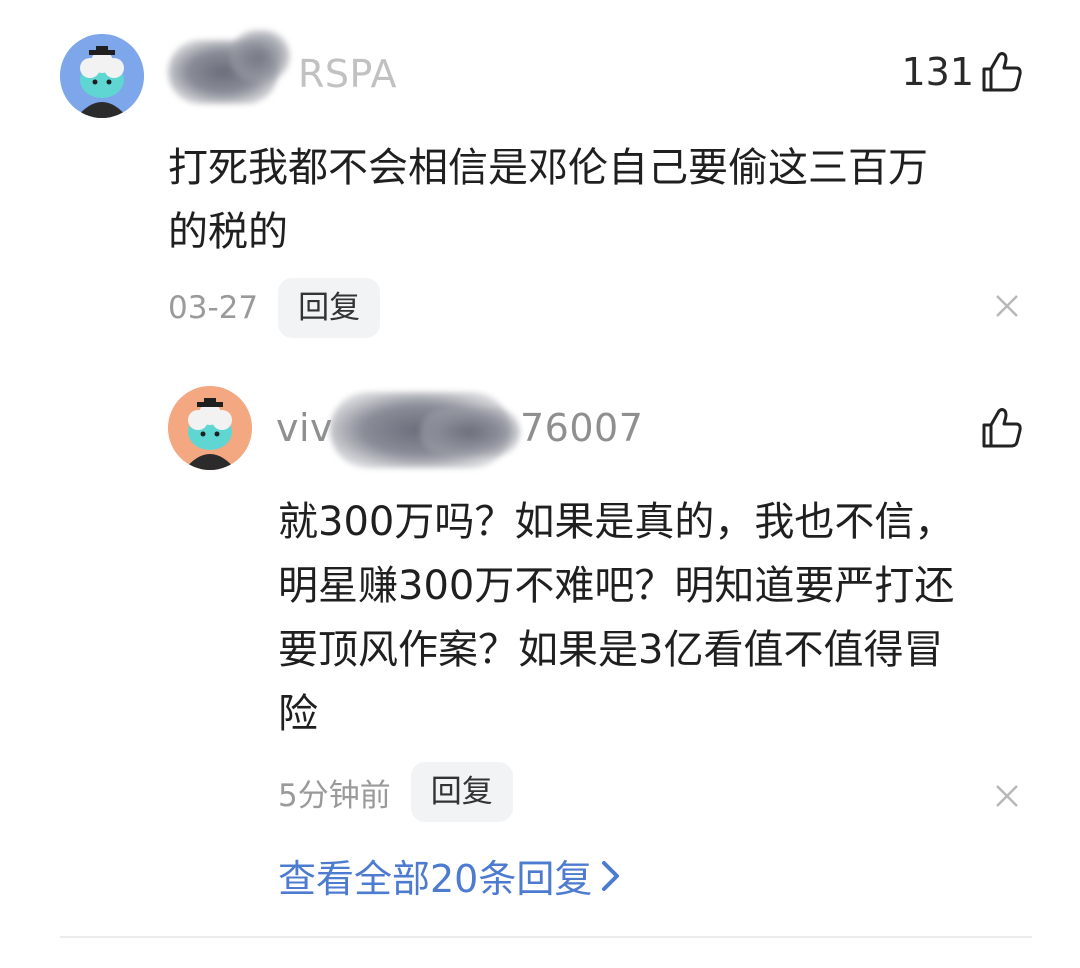  Describe the element at coordinates (228, 232) in the screenshot. I see `comment-text-line: 的税的` at that location.